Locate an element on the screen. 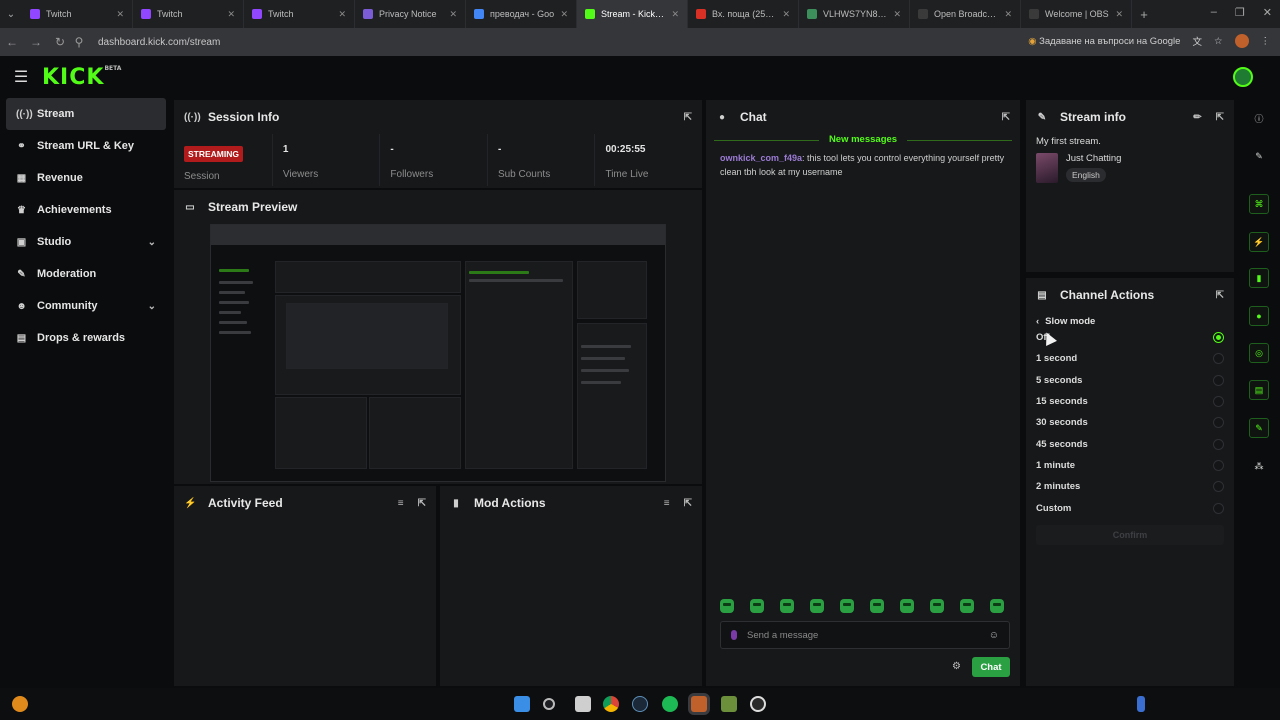  minimize-icon: – is located at coordinates (1214, 12).